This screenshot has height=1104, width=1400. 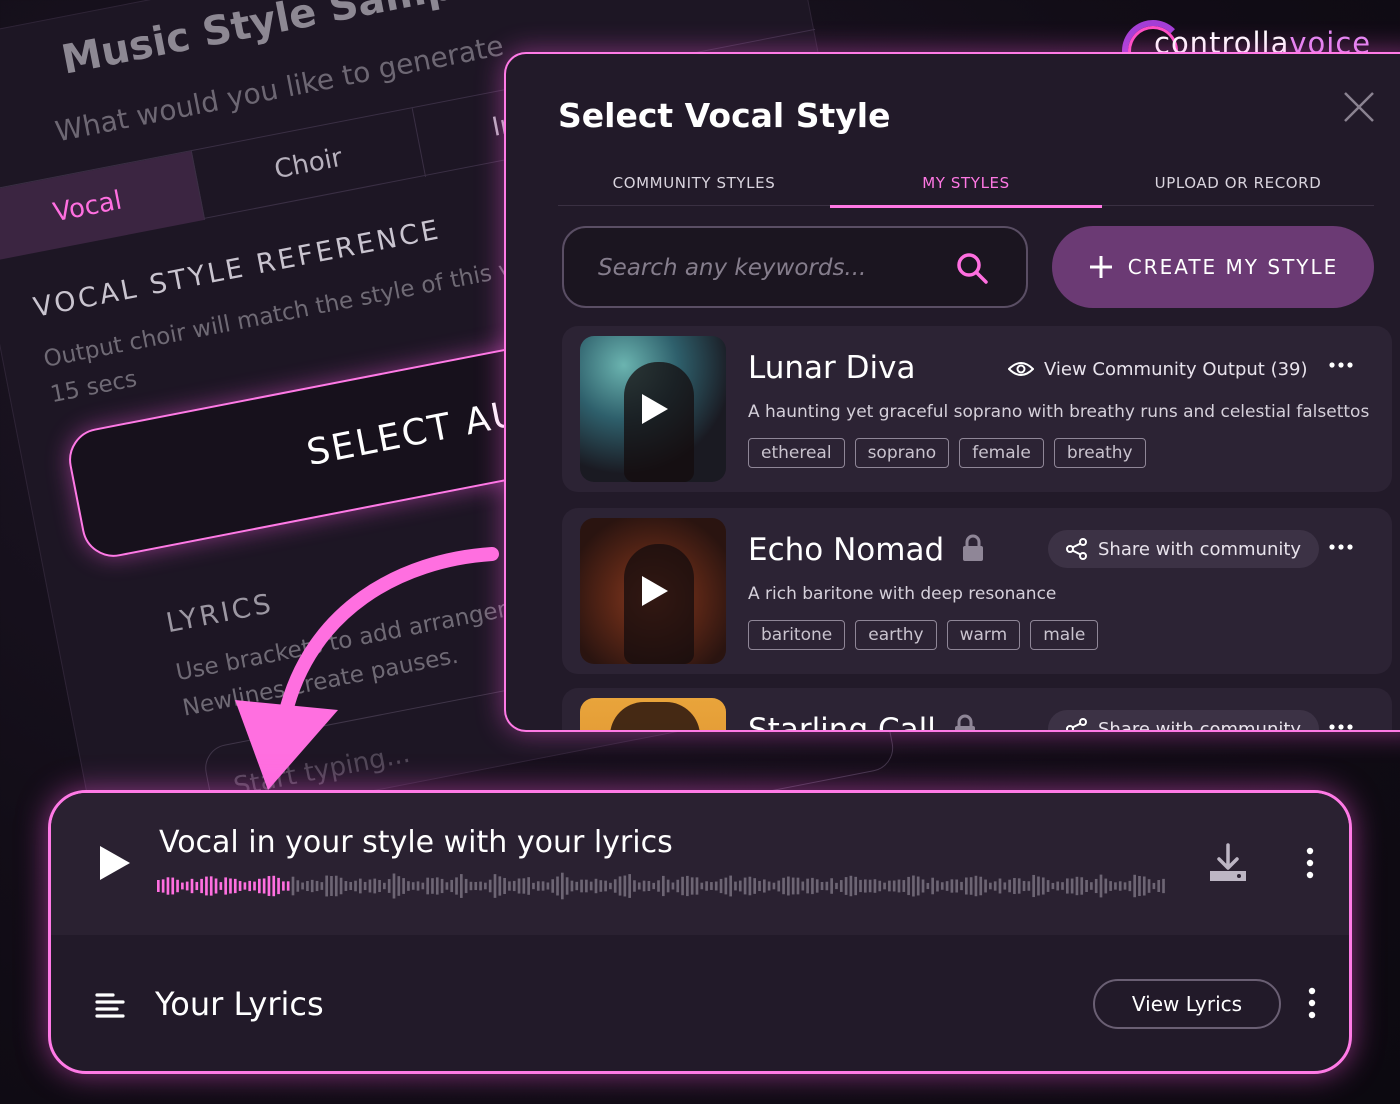 What do you see at coordinates (797, 635) in the screenshot?
I see `tag: baritone` at bounding box center [797, 635].